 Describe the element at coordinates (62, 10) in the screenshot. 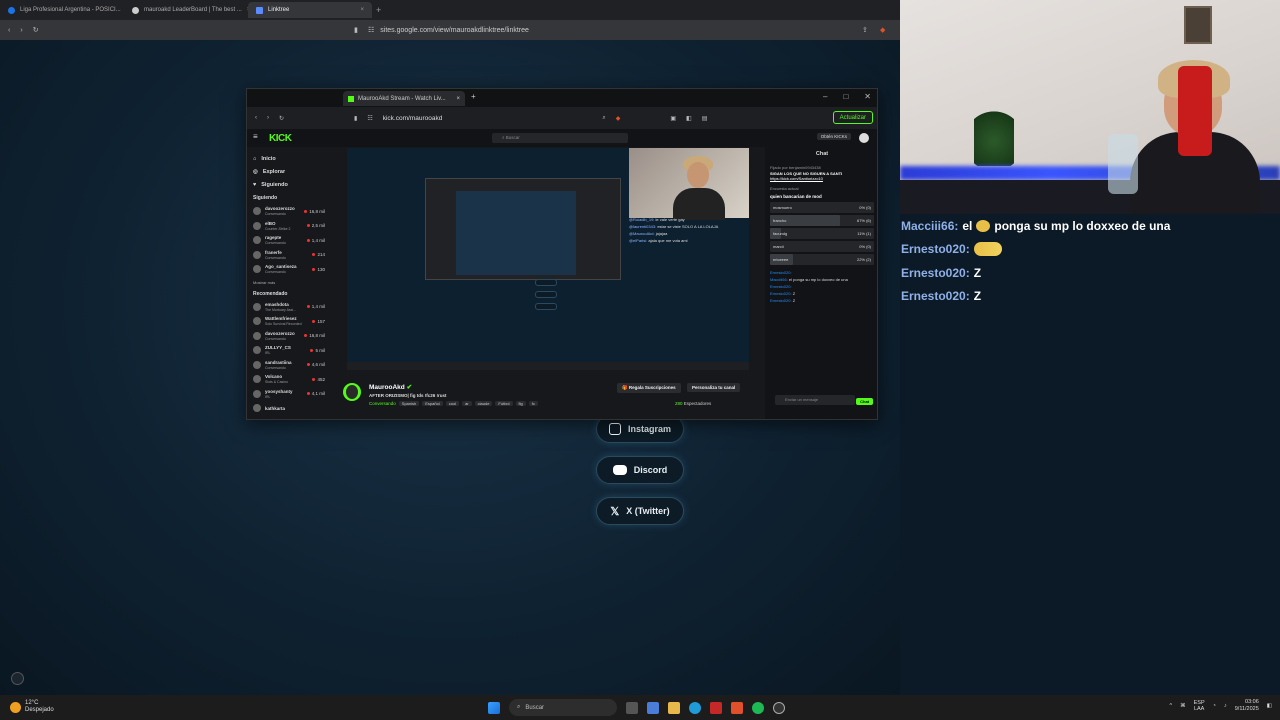

I see `tab-liga: Liga Profesional Argentina - POSICI...×` at that location.